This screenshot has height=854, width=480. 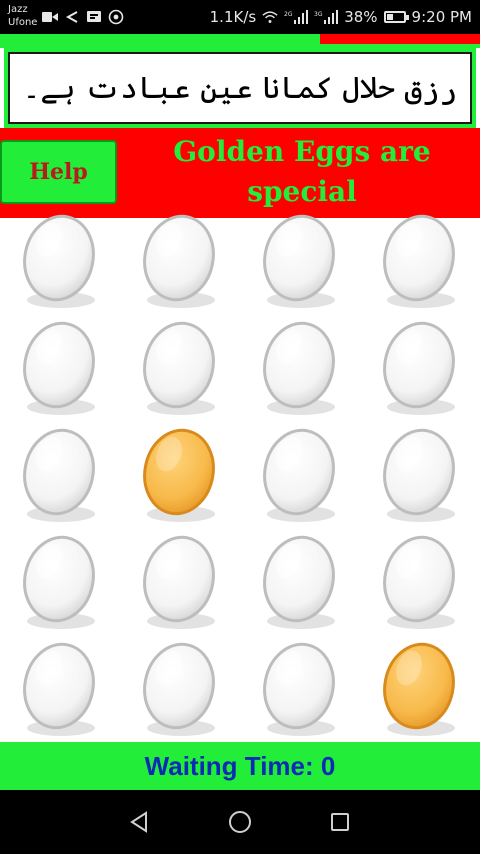 What do you see at coordinates (23, 22) in the screenshot?
I see `carrier-line-2: Ufone` at bounding box center [23, 22].